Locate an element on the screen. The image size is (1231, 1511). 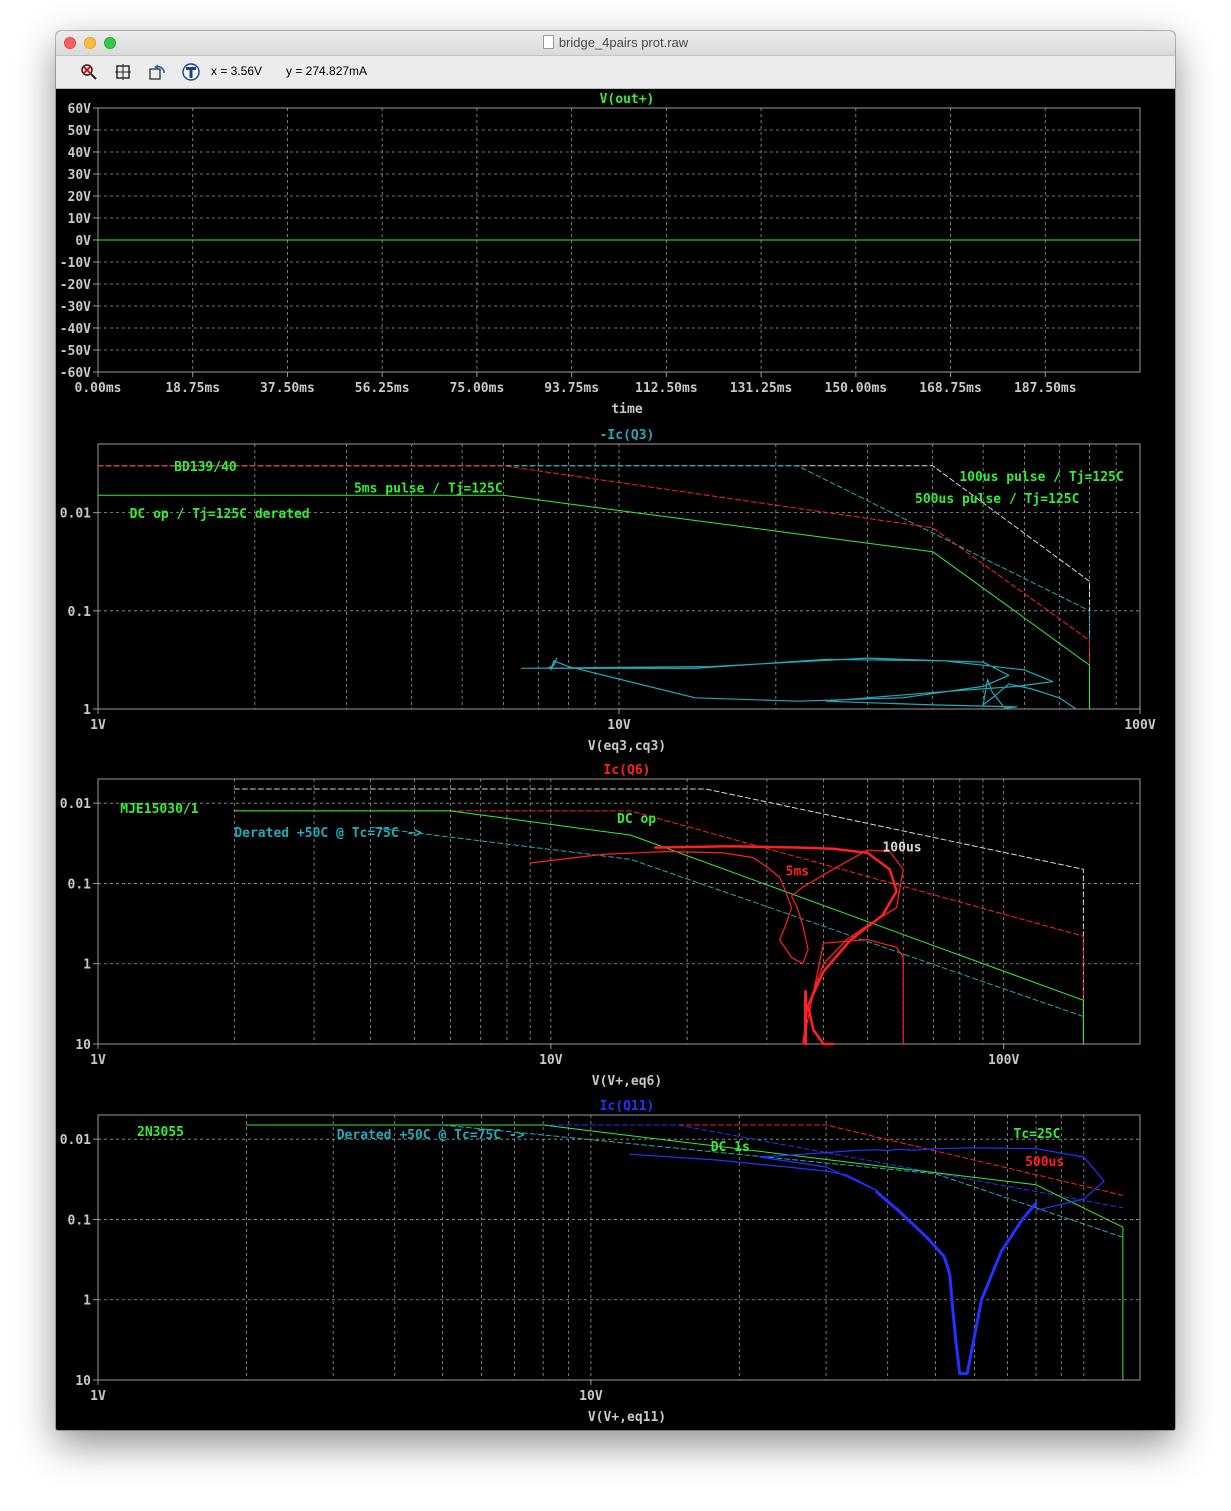
y-tick-label: 60V is located at coordinates (80, 109).